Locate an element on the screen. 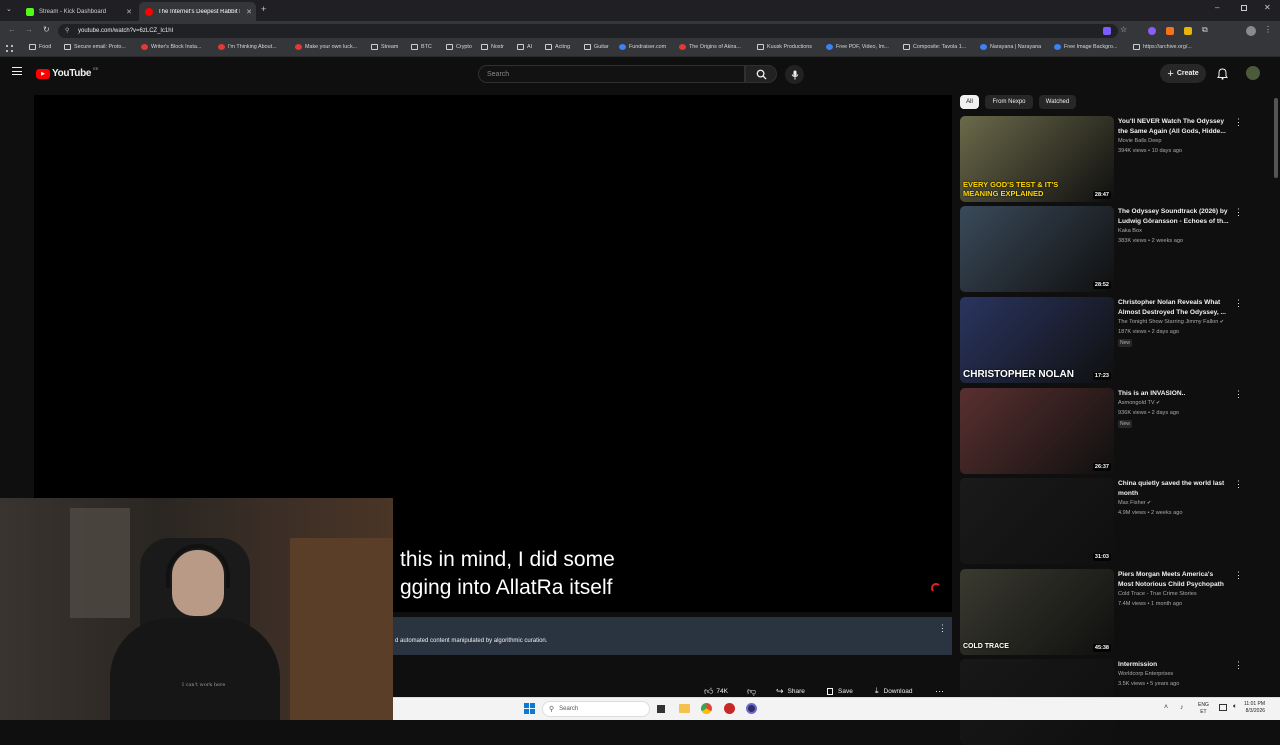 The width and height of the screenshot is (1280, 745). obs-icon is located at coordinates (751, 708).